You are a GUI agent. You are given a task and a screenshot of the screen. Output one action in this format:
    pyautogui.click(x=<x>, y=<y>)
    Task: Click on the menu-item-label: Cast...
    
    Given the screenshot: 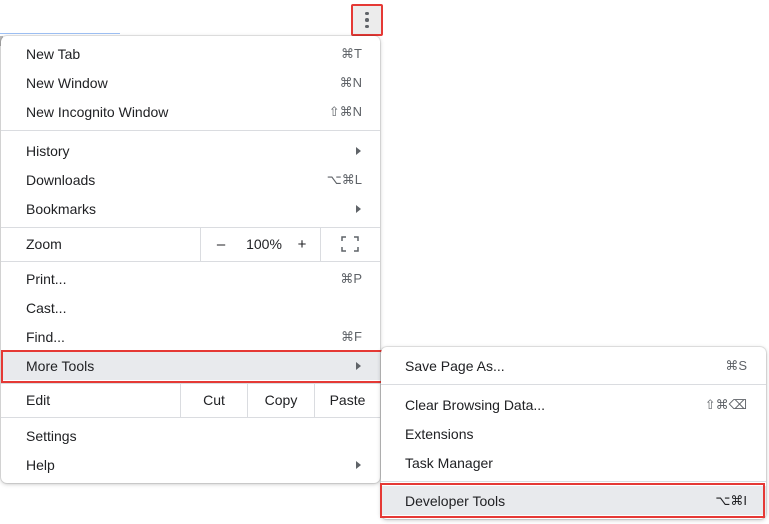 What is the action you would take?
    pyautogui.click(x=46, y=307)
    